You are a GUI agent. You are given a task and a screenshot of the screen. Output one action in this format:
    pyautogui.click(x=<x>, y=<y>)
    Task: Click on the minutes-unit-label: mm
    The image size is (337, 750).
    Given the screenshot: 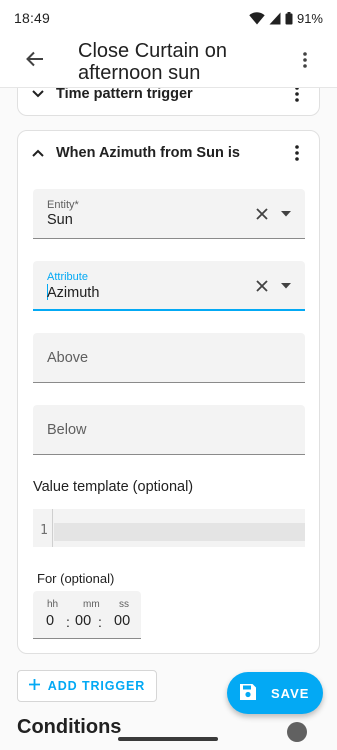 What is the action you would take?
    pyautogui.click(x=91, y=604)
    